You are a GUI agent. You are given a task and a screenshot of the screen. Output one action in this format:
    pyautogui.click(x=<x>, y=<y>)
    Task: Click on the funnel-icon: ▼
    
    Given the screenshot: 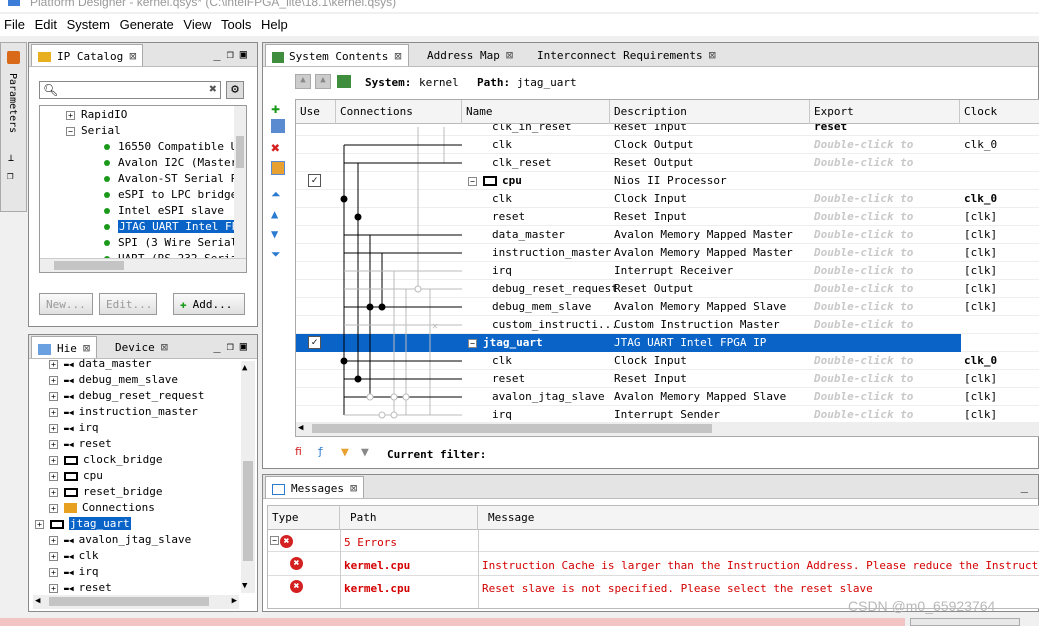 What is the action you would take?
    pyautogui.click(x=345, y=452)
    